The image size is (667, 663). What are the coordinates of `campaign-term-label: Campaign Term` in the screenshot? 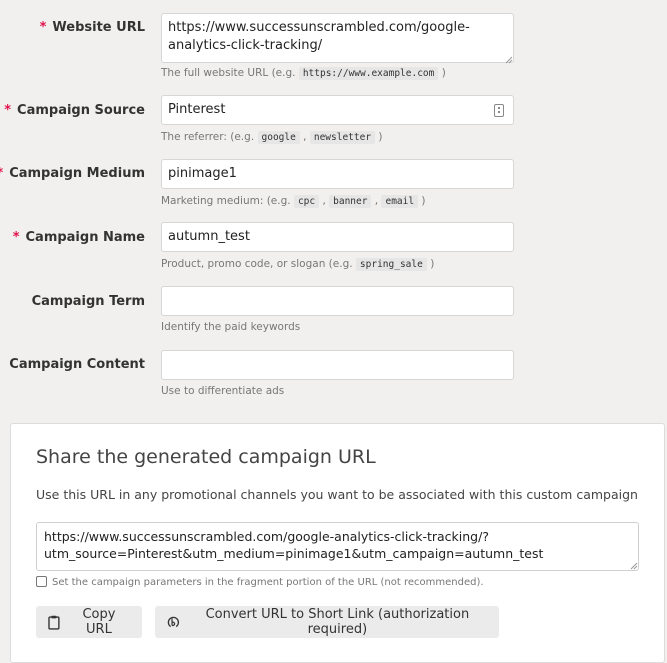 It's located at (88, 301).